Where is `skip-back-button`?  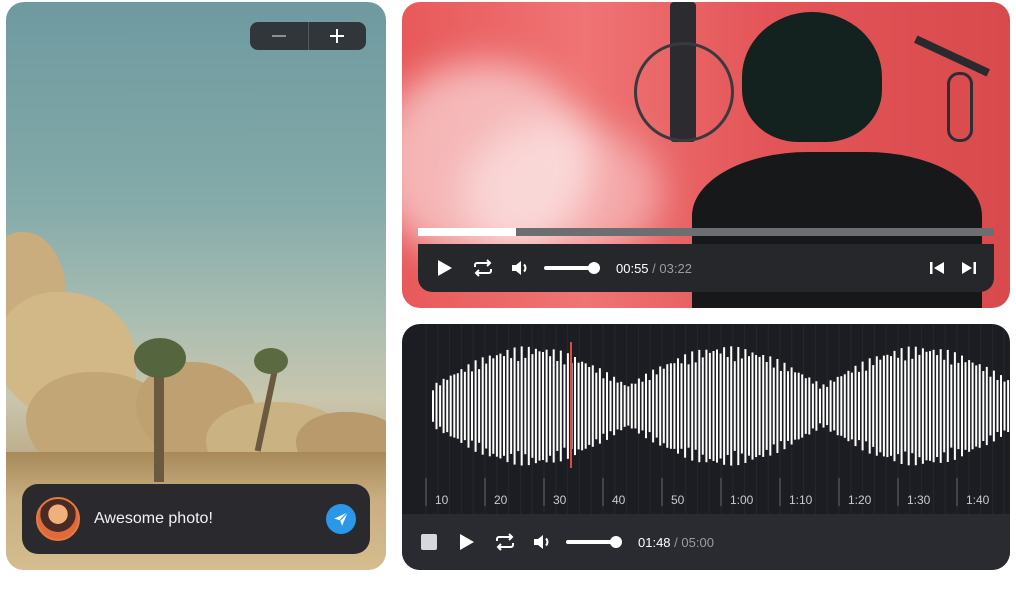
skip-back-button is located at coordinates (937, 268).